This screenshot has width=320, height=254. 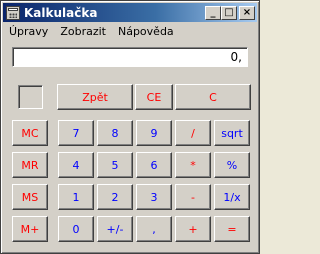 I want to click on memory-add-button: M+, so click(x=30, y=229).